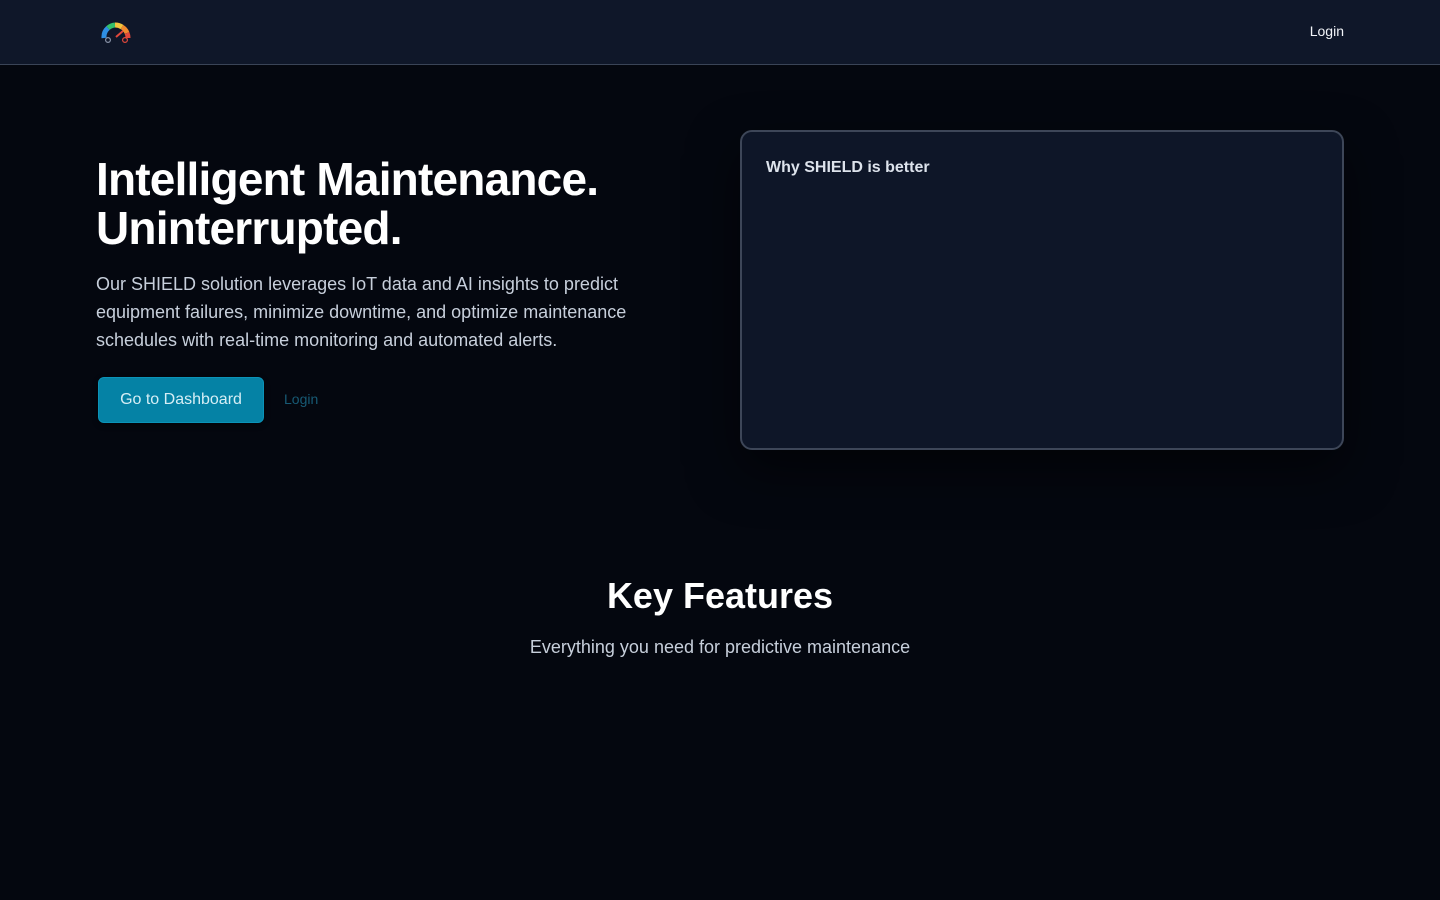 The width and height of the screenshot is (1440, 900). Describe the element at coordinates (347, 179) in the screenshot. I see `hero-title-line-1: Intelligent Maintenance.` at that location.